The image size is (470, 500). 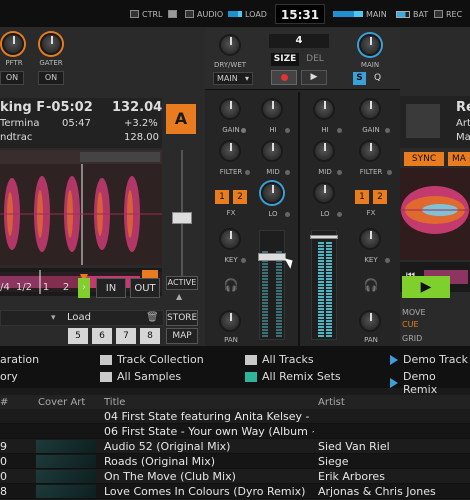 What do you see at coordinates (324, 109) in the screenshot?
I see `hi-eq-knob-b` at bounding box center [324, 109].